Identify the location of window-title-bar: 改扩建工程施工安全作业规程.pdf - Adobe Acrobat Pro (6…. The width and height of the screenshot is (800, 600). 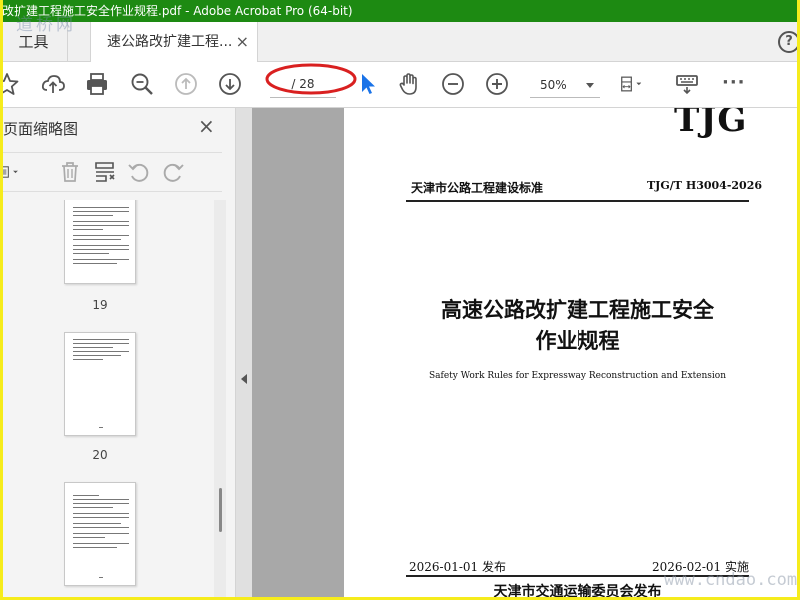
(400, 11).